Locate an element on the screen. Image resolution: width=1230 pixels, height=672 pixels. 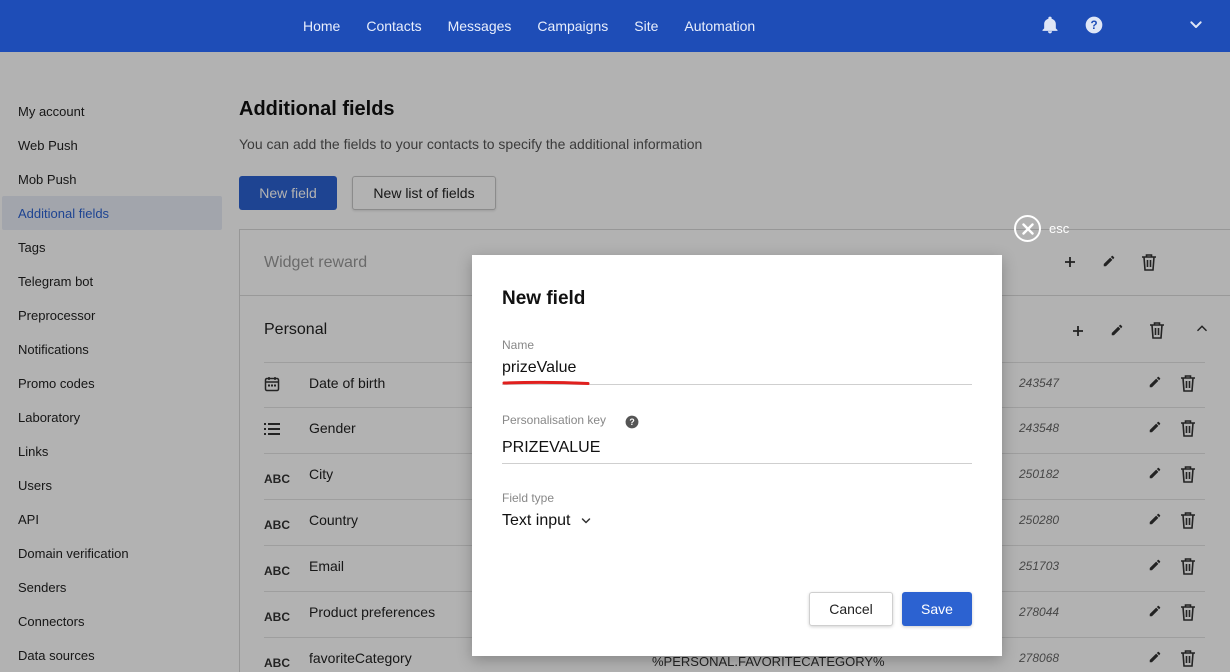
personalisation-key-input is located at coordinates (737, 448).